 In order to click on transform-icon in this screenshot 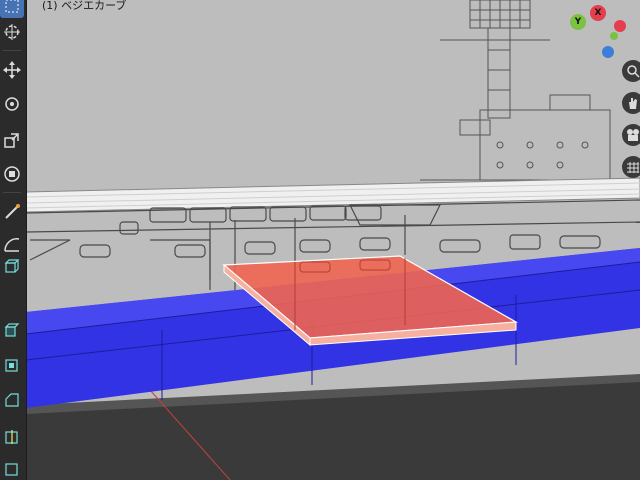, I will do `click(12, 174)`.